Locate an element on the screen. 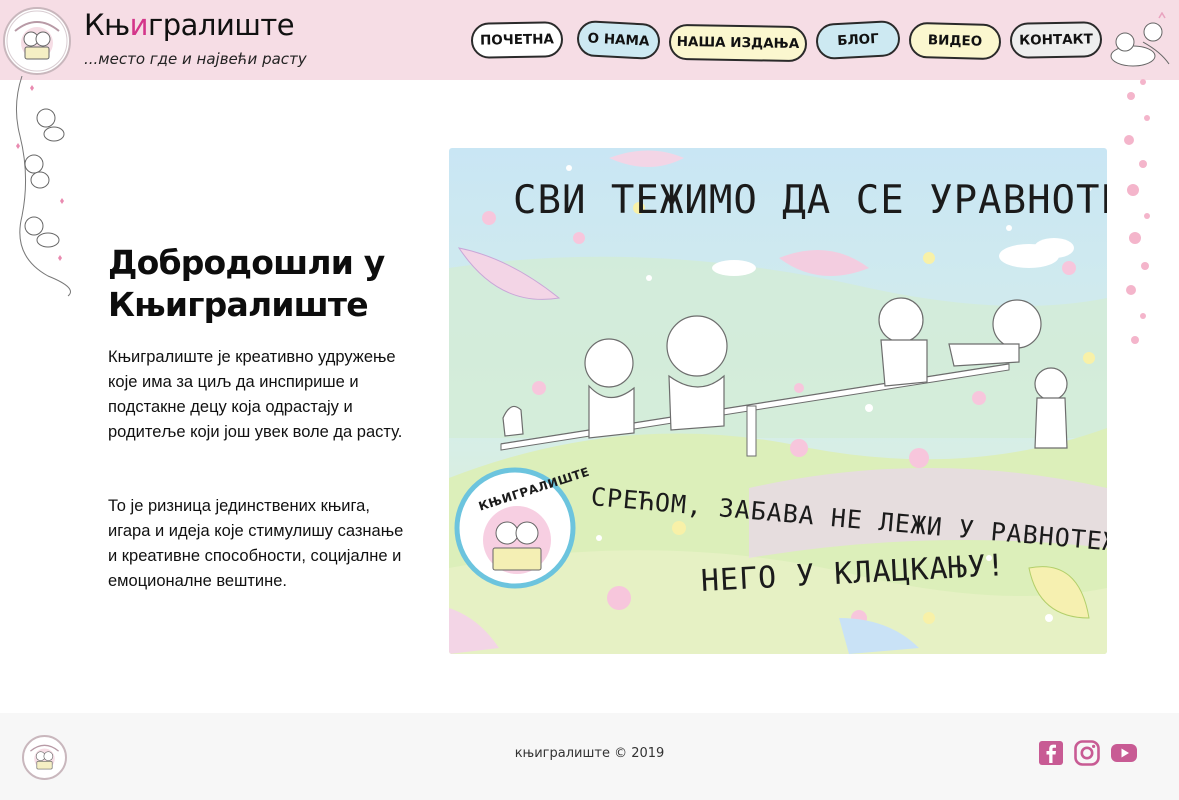 This screenshot has height=800, width=1179. nav-home-button: ПОЧЕТНА is located at coordinates (517, 40).